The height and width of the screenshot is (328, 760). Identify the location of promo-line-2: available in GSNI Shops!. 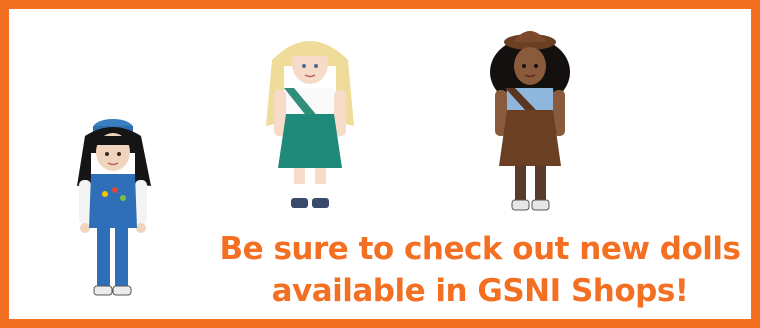
(480, 291).